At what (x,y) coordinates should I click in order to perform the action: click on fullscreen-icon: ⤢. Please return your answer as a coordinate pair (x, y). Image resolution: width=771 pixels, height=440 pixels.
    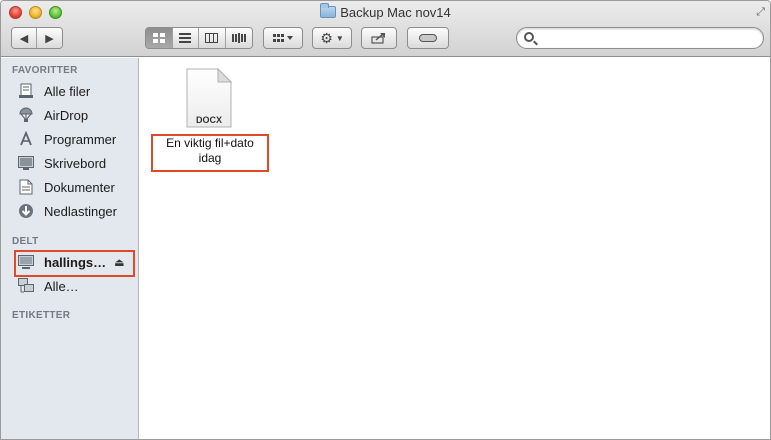
    Looking at the image, I should click on (760, 12).